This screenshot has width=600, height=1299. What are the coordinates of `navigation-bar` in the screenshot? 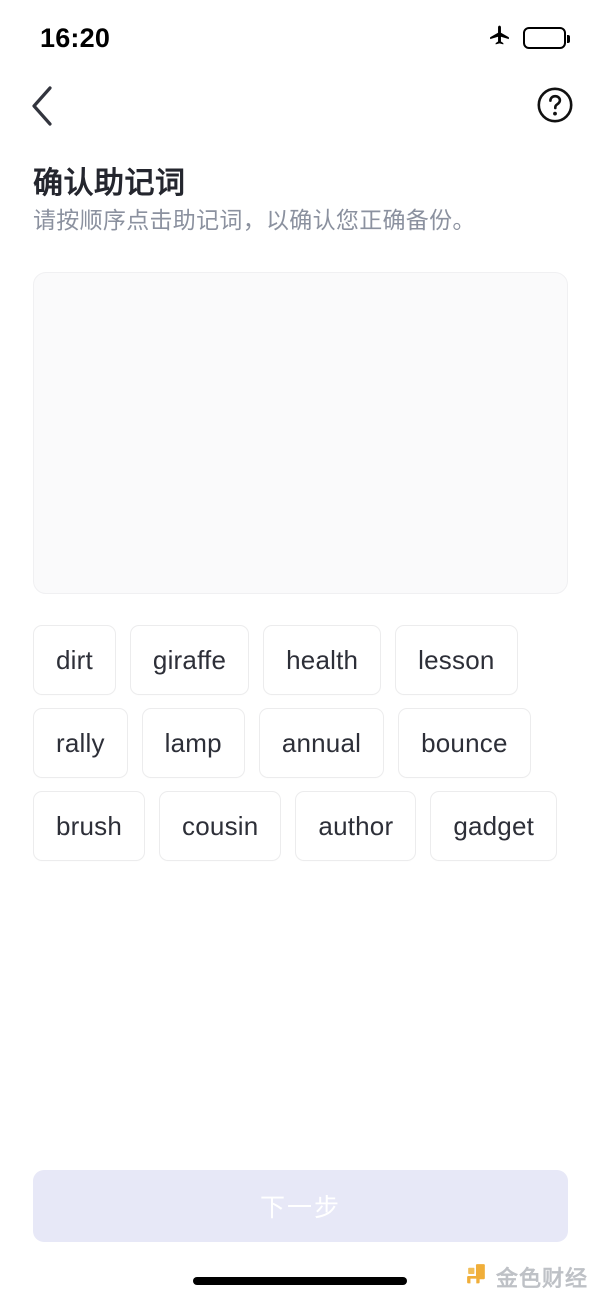 It's located at (300, 107).